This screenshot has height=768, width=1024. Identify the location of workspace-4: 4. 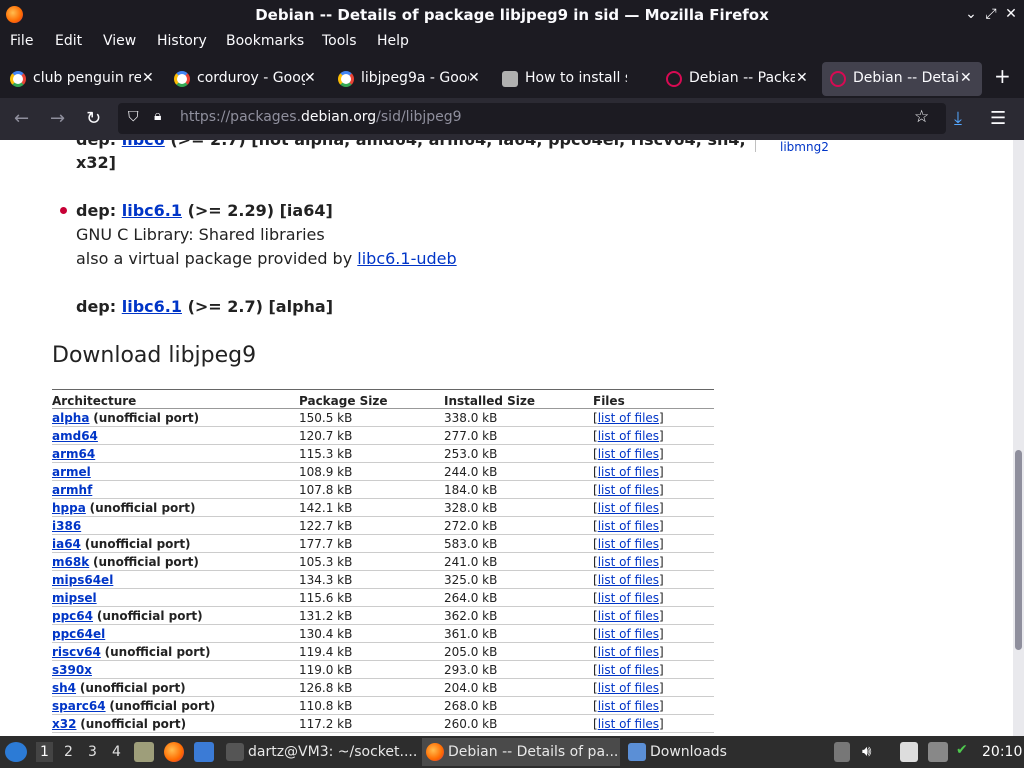
(116, 752).